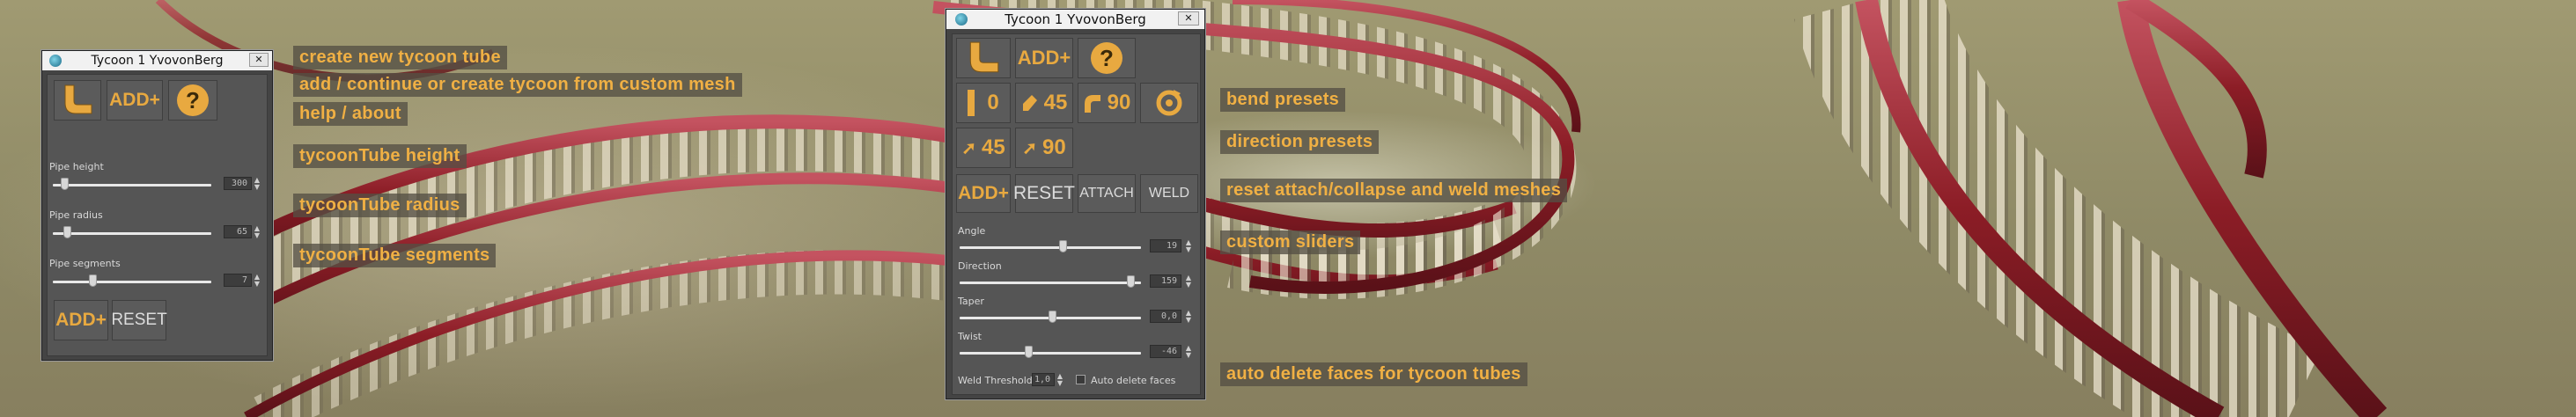 The height and width of the screenshot is (417, 2576). What do you see at coordinates (993, 147) in the screenshot?
I see `direction-45-label: 45` at bounding box center [993, 147].